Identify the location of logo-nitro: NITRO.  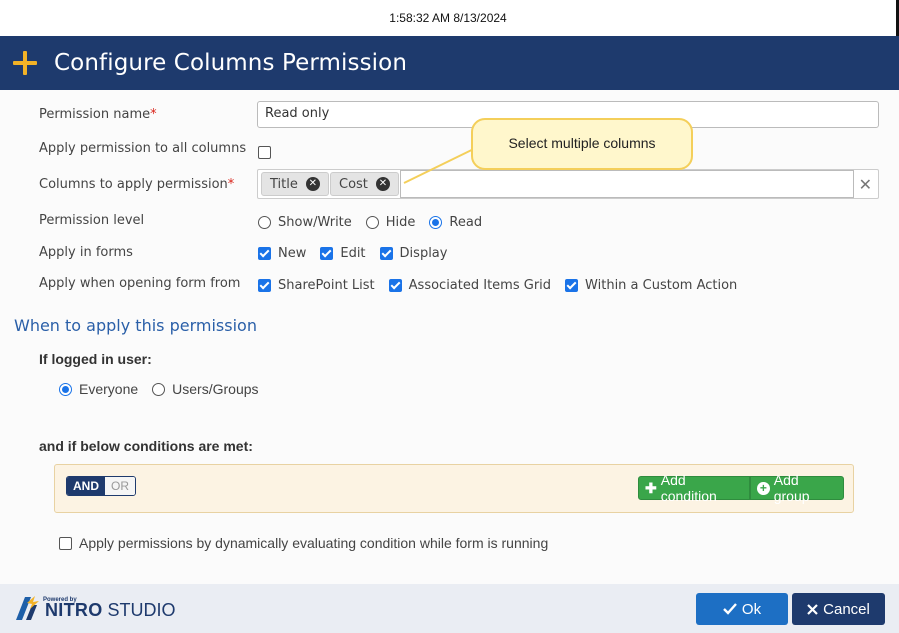
(74, 610).